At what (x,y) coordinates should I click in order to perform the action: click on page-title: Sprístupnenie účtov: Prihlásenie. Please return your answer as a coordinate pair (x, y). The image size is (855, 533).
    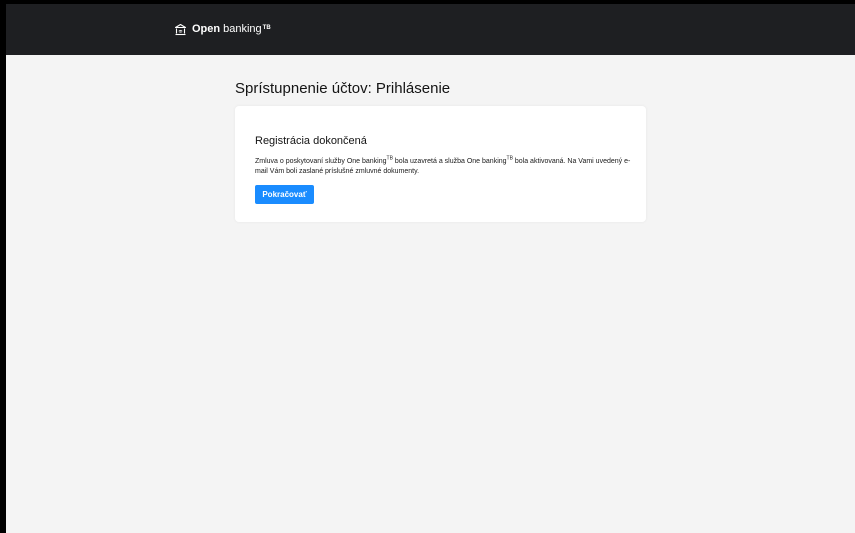
    Looking at the image, I should click on (343, 88).